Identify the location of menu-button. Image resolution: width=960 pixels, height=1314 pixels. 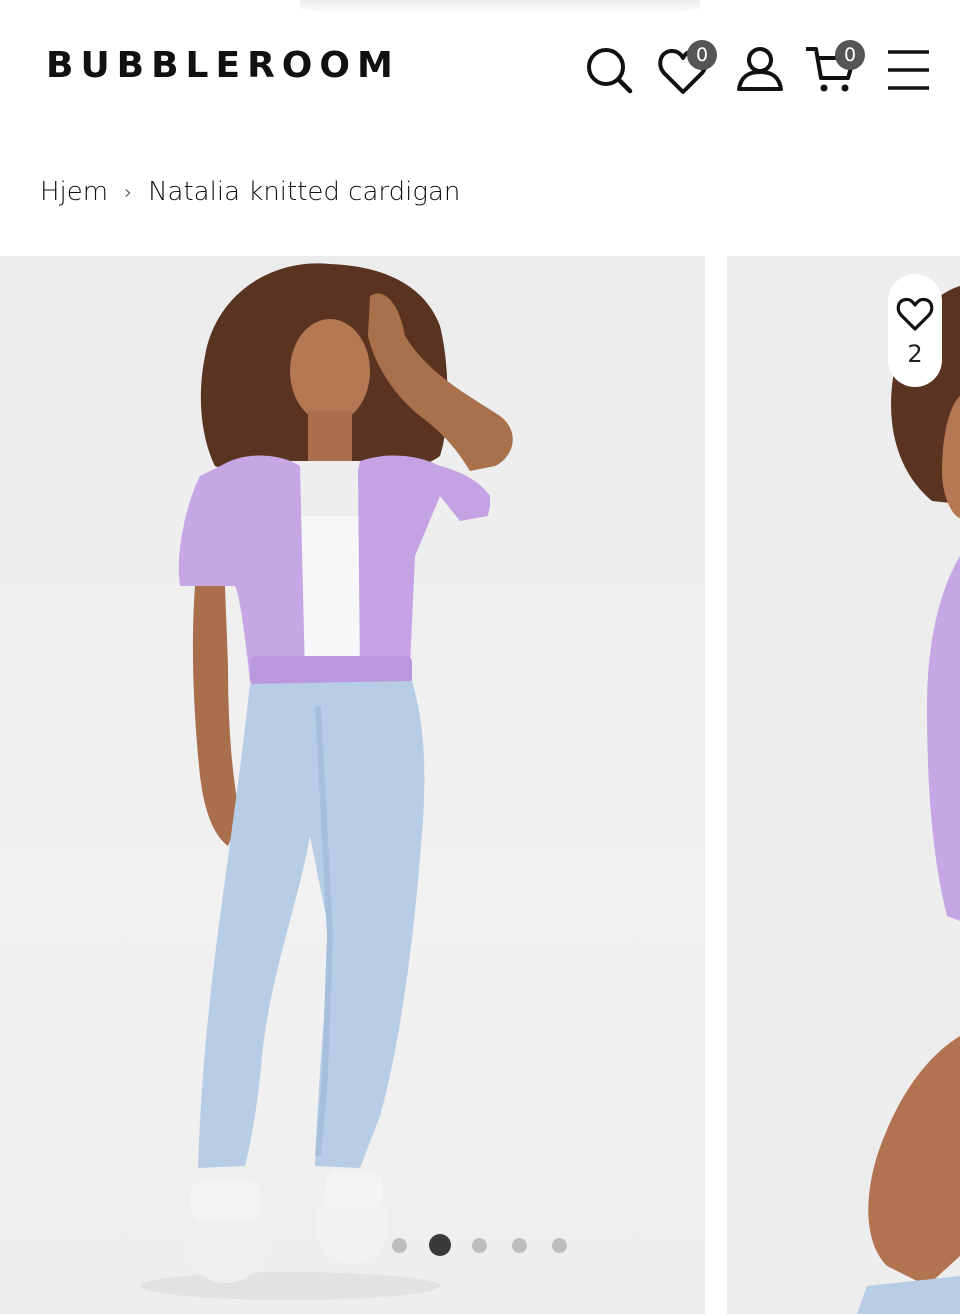
(912, 70).